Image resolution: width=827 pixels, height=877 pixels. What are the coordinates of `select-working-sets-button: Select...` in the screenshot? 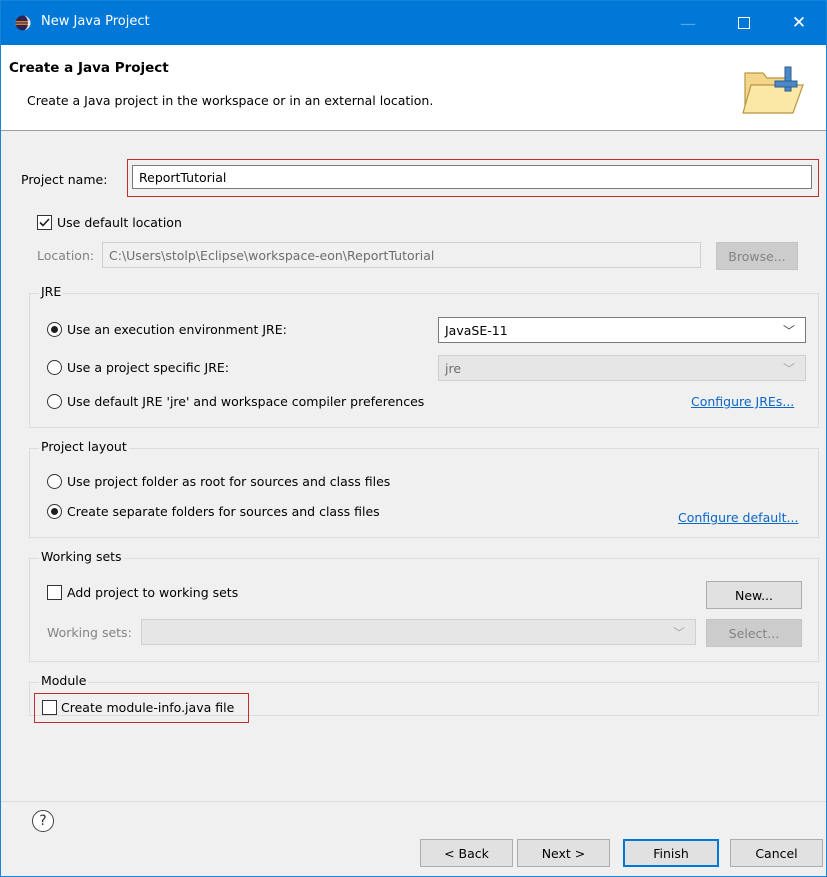 It's located at (754, 633).